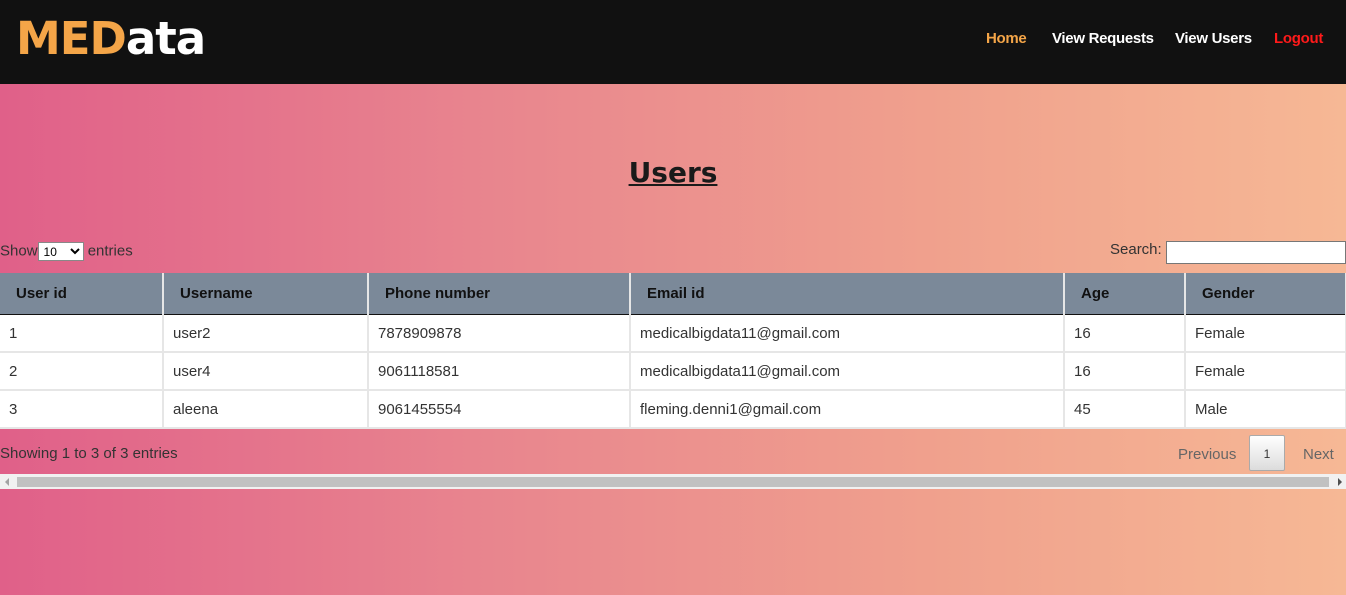 The width and height of the screenshot is (1346, 595). I want to click on brand-logo-data: ata, so click(165, 38).